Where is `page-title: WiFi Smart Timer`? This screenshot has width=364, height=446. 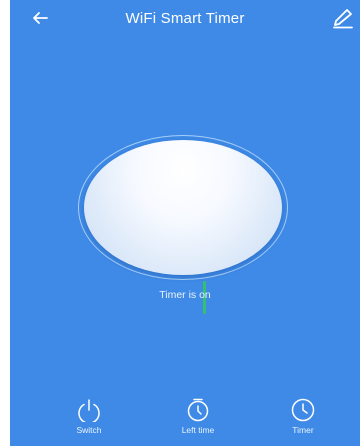
page-title: WiFi Smart Timer is located at coordinates (185, 18).